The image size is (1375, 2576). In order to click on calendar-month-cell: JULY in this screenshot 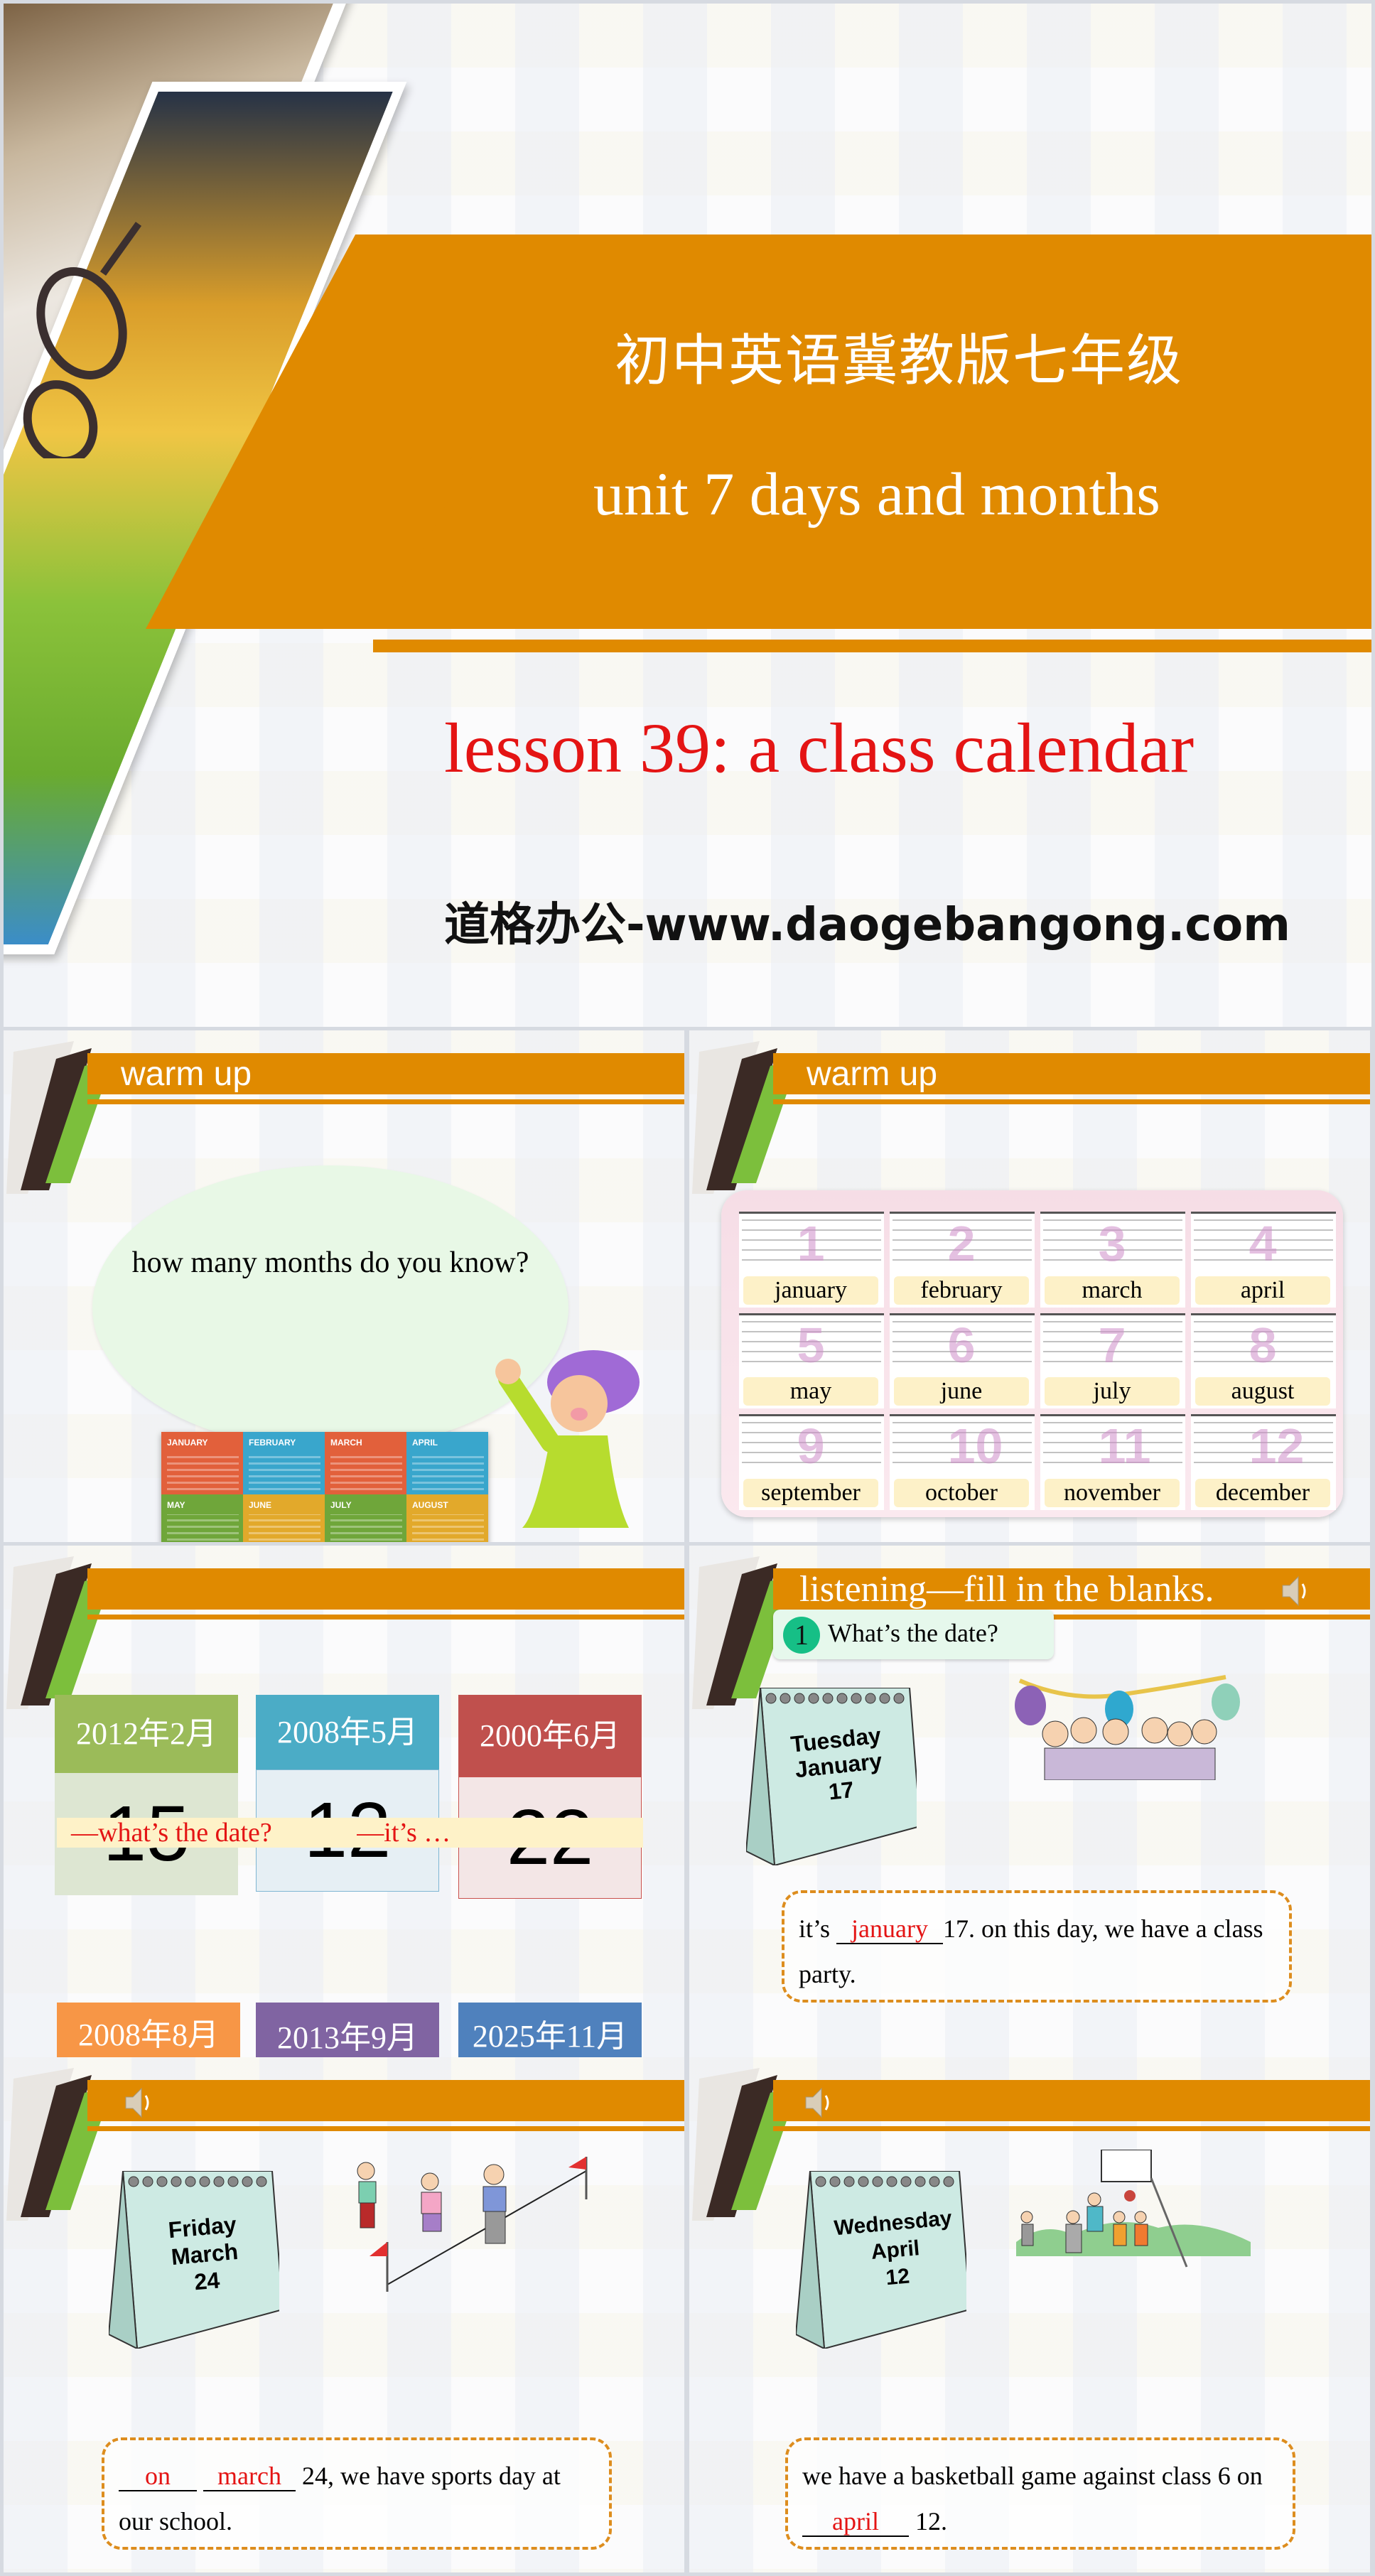, I will do `click(365, 1518)`.